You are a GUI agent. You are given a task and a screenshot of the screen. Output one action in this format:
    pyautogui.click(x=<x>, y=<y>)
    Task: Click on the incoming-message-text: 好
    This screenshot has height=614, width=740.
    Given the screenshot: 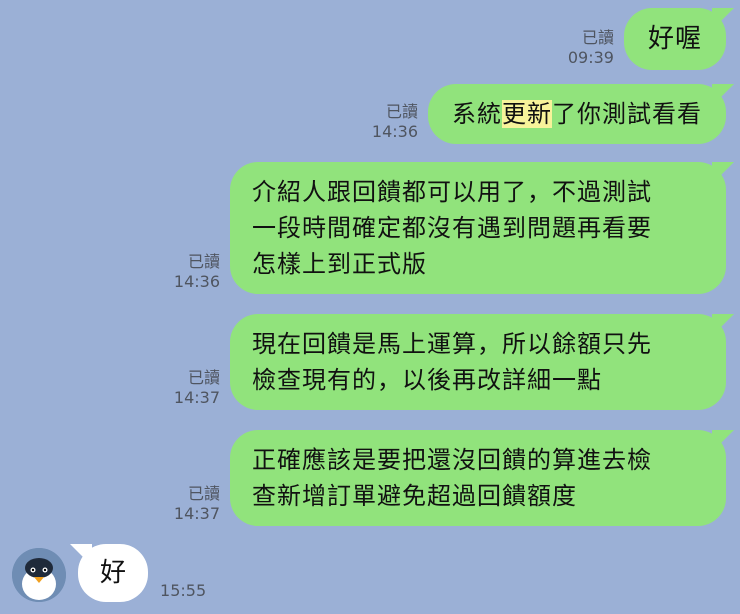 What is the action you would take?
    pyautogui.click(x=113, y=573)
    